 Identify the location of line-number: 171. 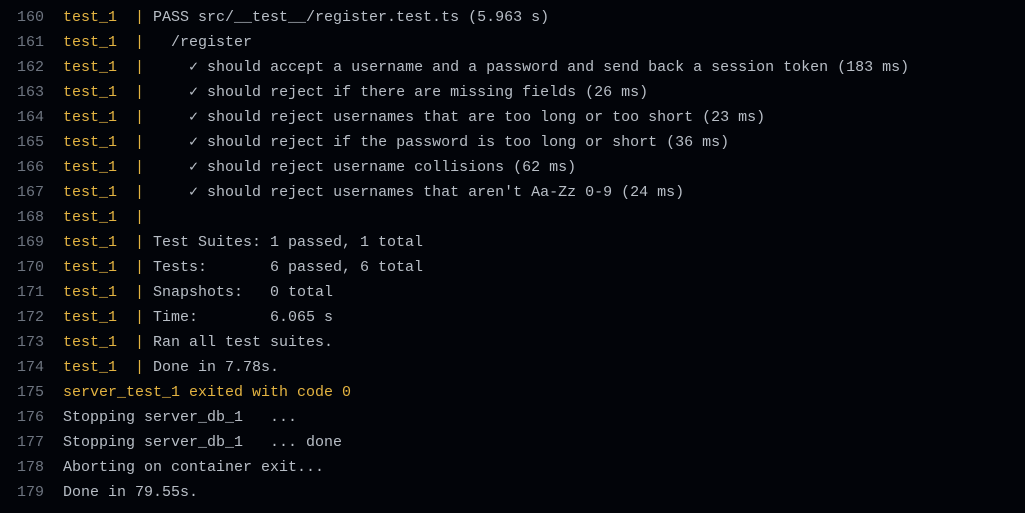
(30, 292).